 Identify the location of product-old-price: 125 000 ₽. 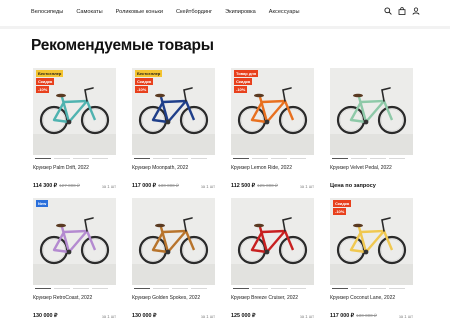
(267, 185).